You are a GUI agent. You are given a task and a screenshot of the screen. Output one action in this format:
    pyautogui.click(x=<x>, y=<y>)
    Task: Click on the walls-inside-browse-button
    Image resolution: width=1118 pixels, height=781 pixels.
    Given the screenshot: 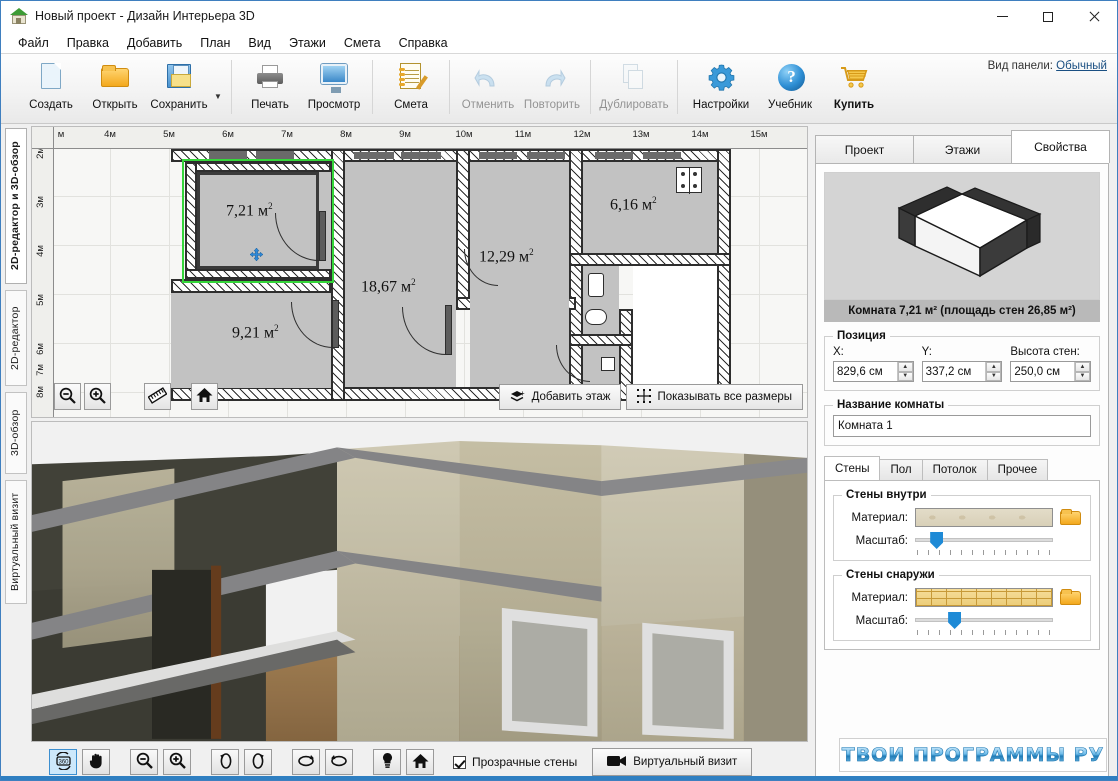 What is the action you would take?
    pyautogui.click(x=1071, y=517)
    